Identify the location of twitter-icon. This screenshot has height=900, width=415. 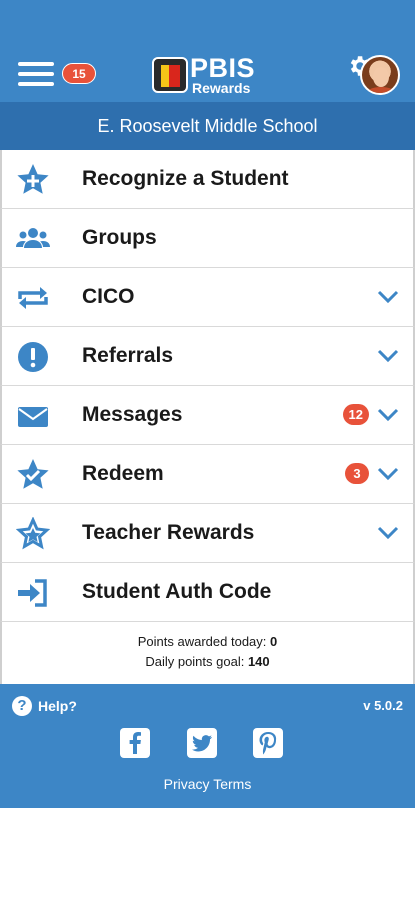
(202, 743).